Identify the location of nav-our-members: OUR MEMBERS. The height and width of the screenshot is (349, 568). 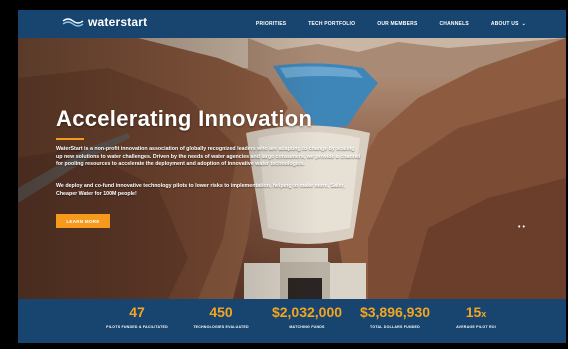
(397, 24).